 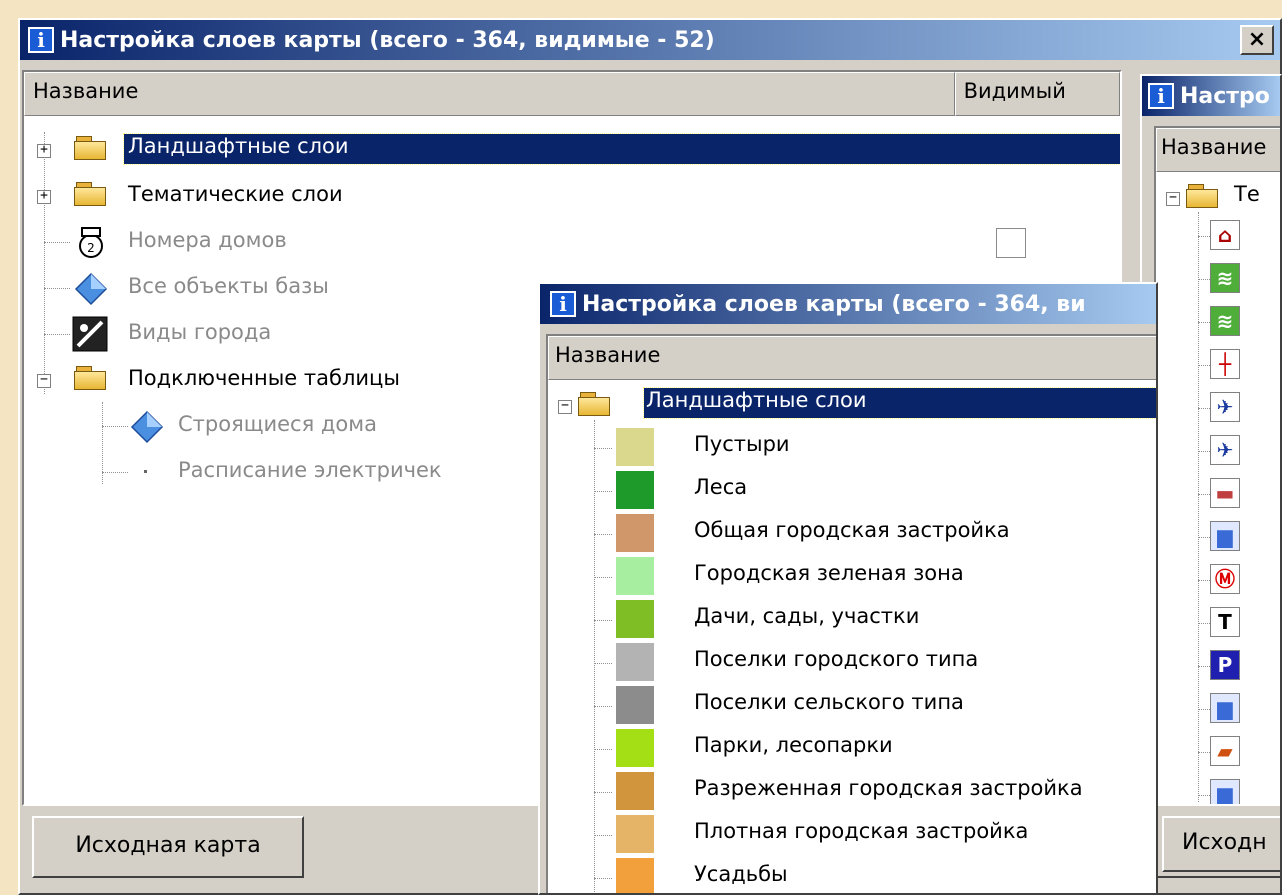 What do you see at coordinates (1225, 364) in the screenshot?
I see `pipe-icon: ┼` at bounding box center [1225, 364].